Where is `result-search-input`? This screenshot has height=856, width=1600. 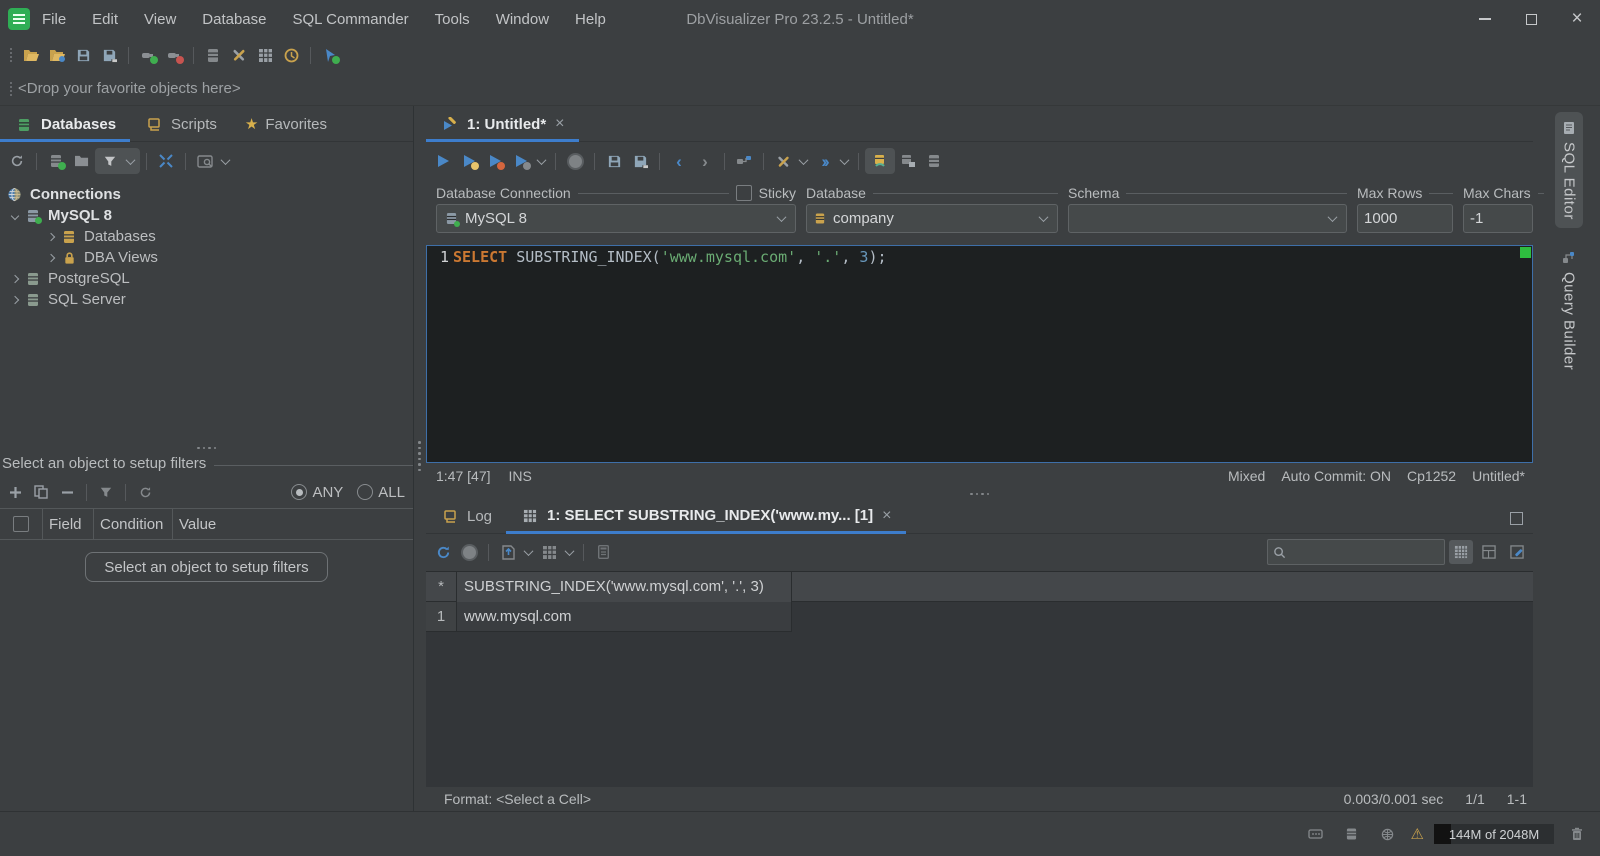
result-search-input is located at coordinates (1356, 552).